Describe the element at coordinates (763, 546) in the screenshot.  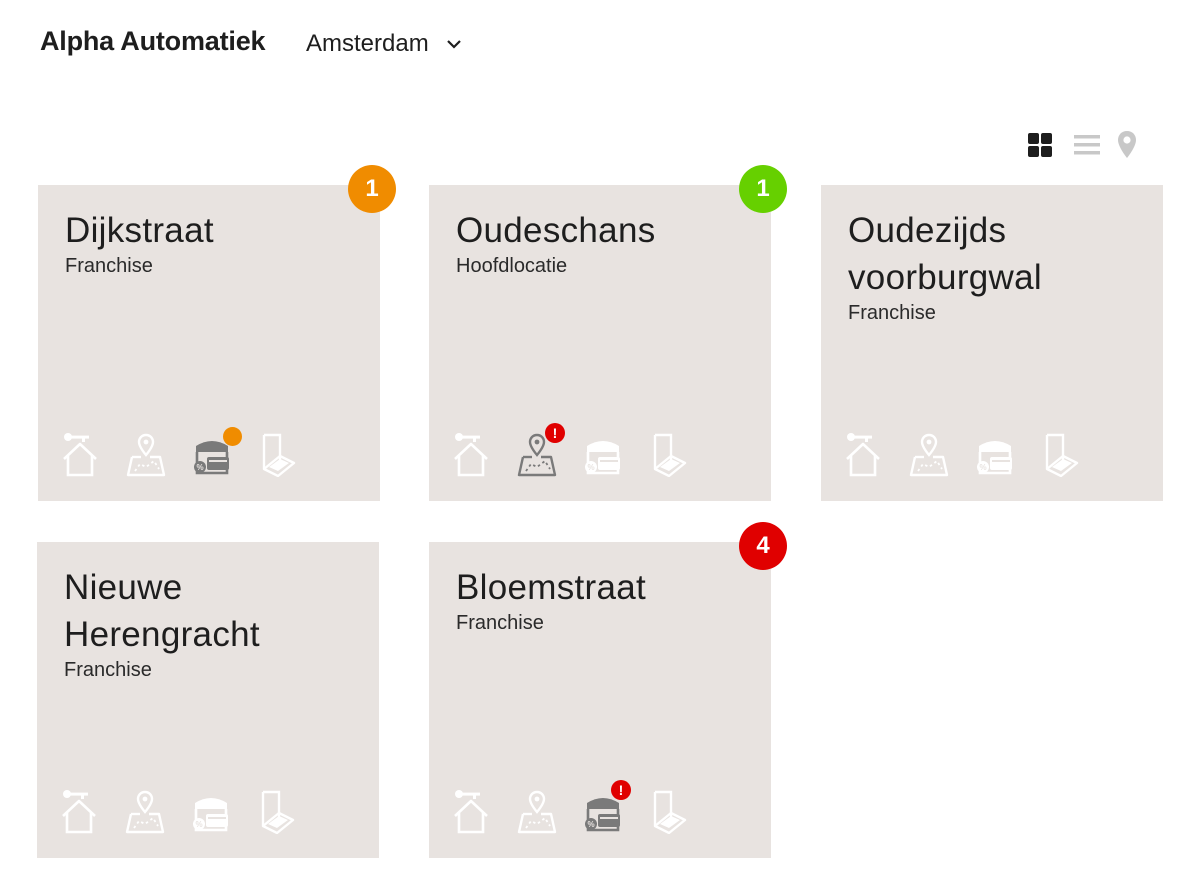
I see `notification-badge: 4` at that location.